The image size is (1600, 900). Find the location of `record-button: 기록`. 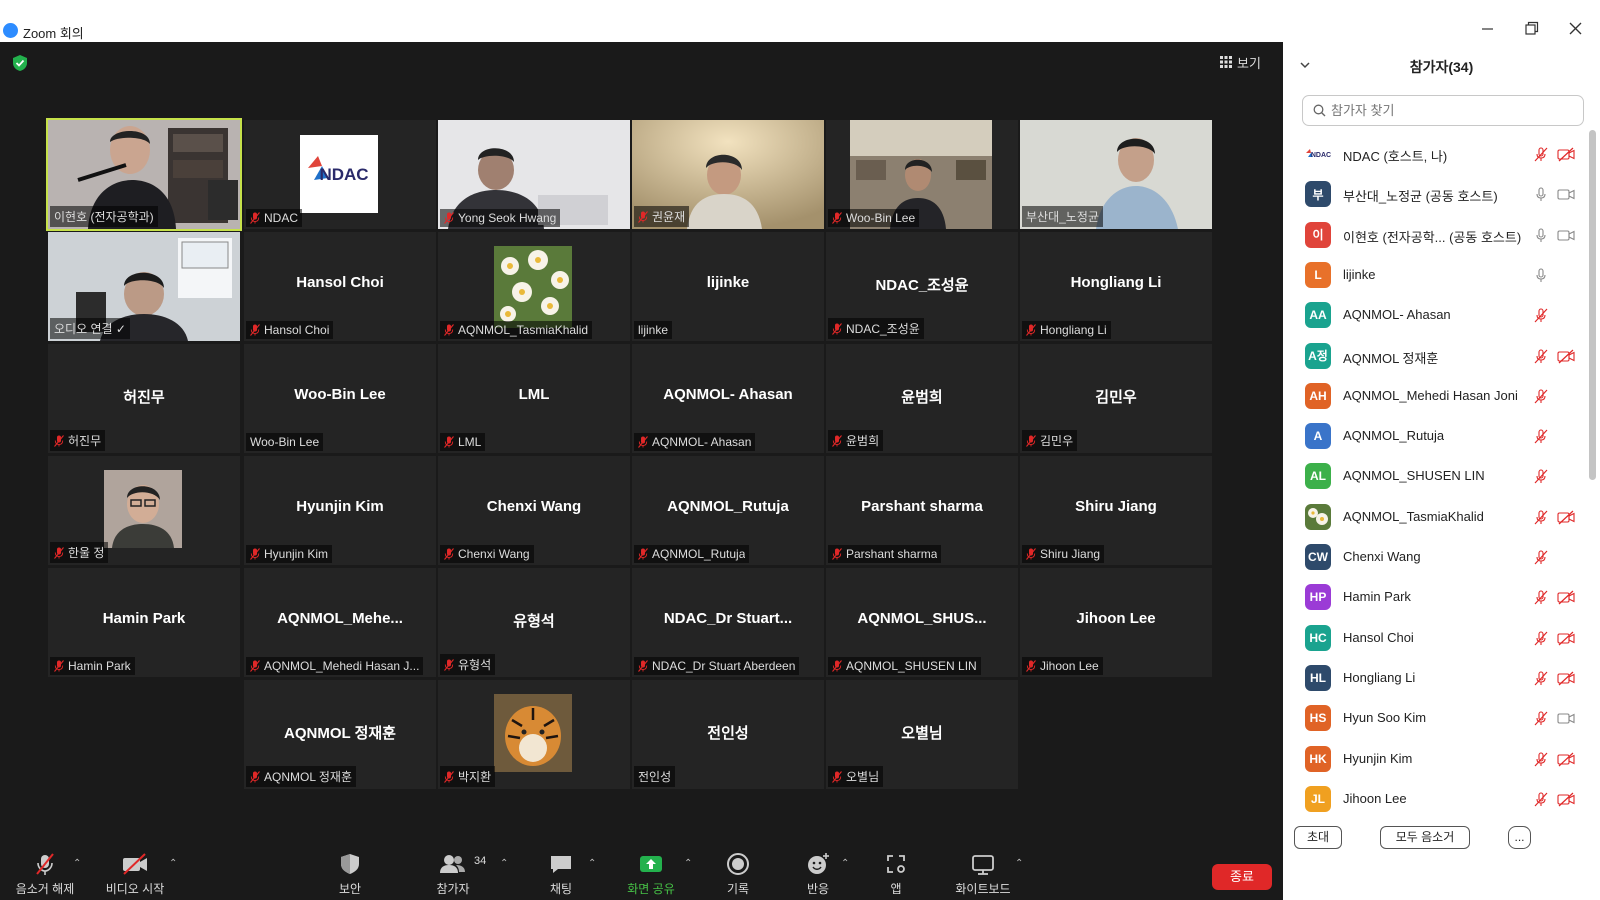

record-button: 기록 is located at coordinates (738, 874).